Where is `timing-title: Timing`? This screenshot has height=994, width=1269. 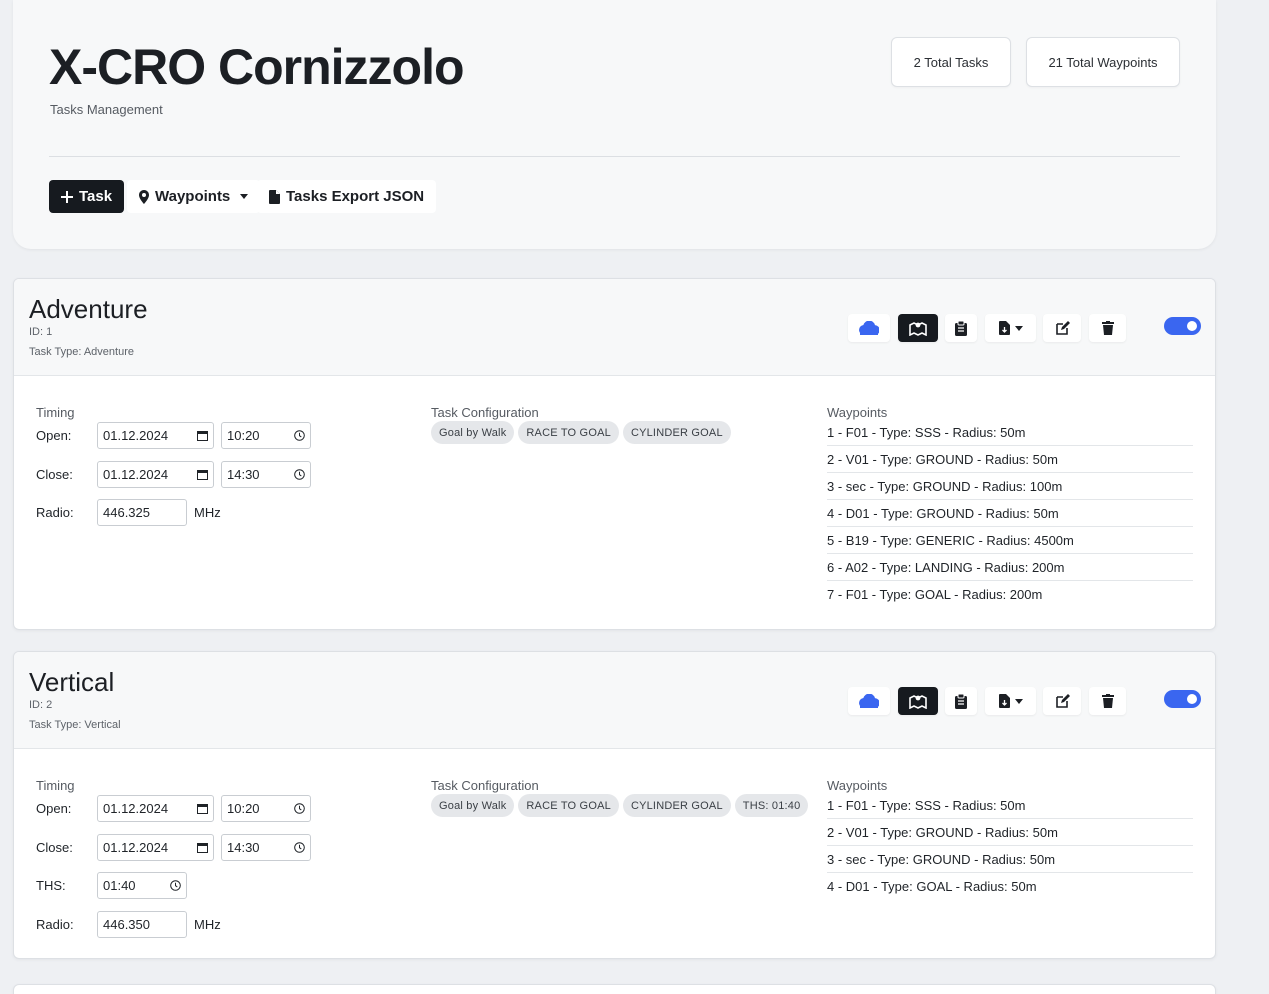
timing-title: Timing is located at coordinates (55, 785).